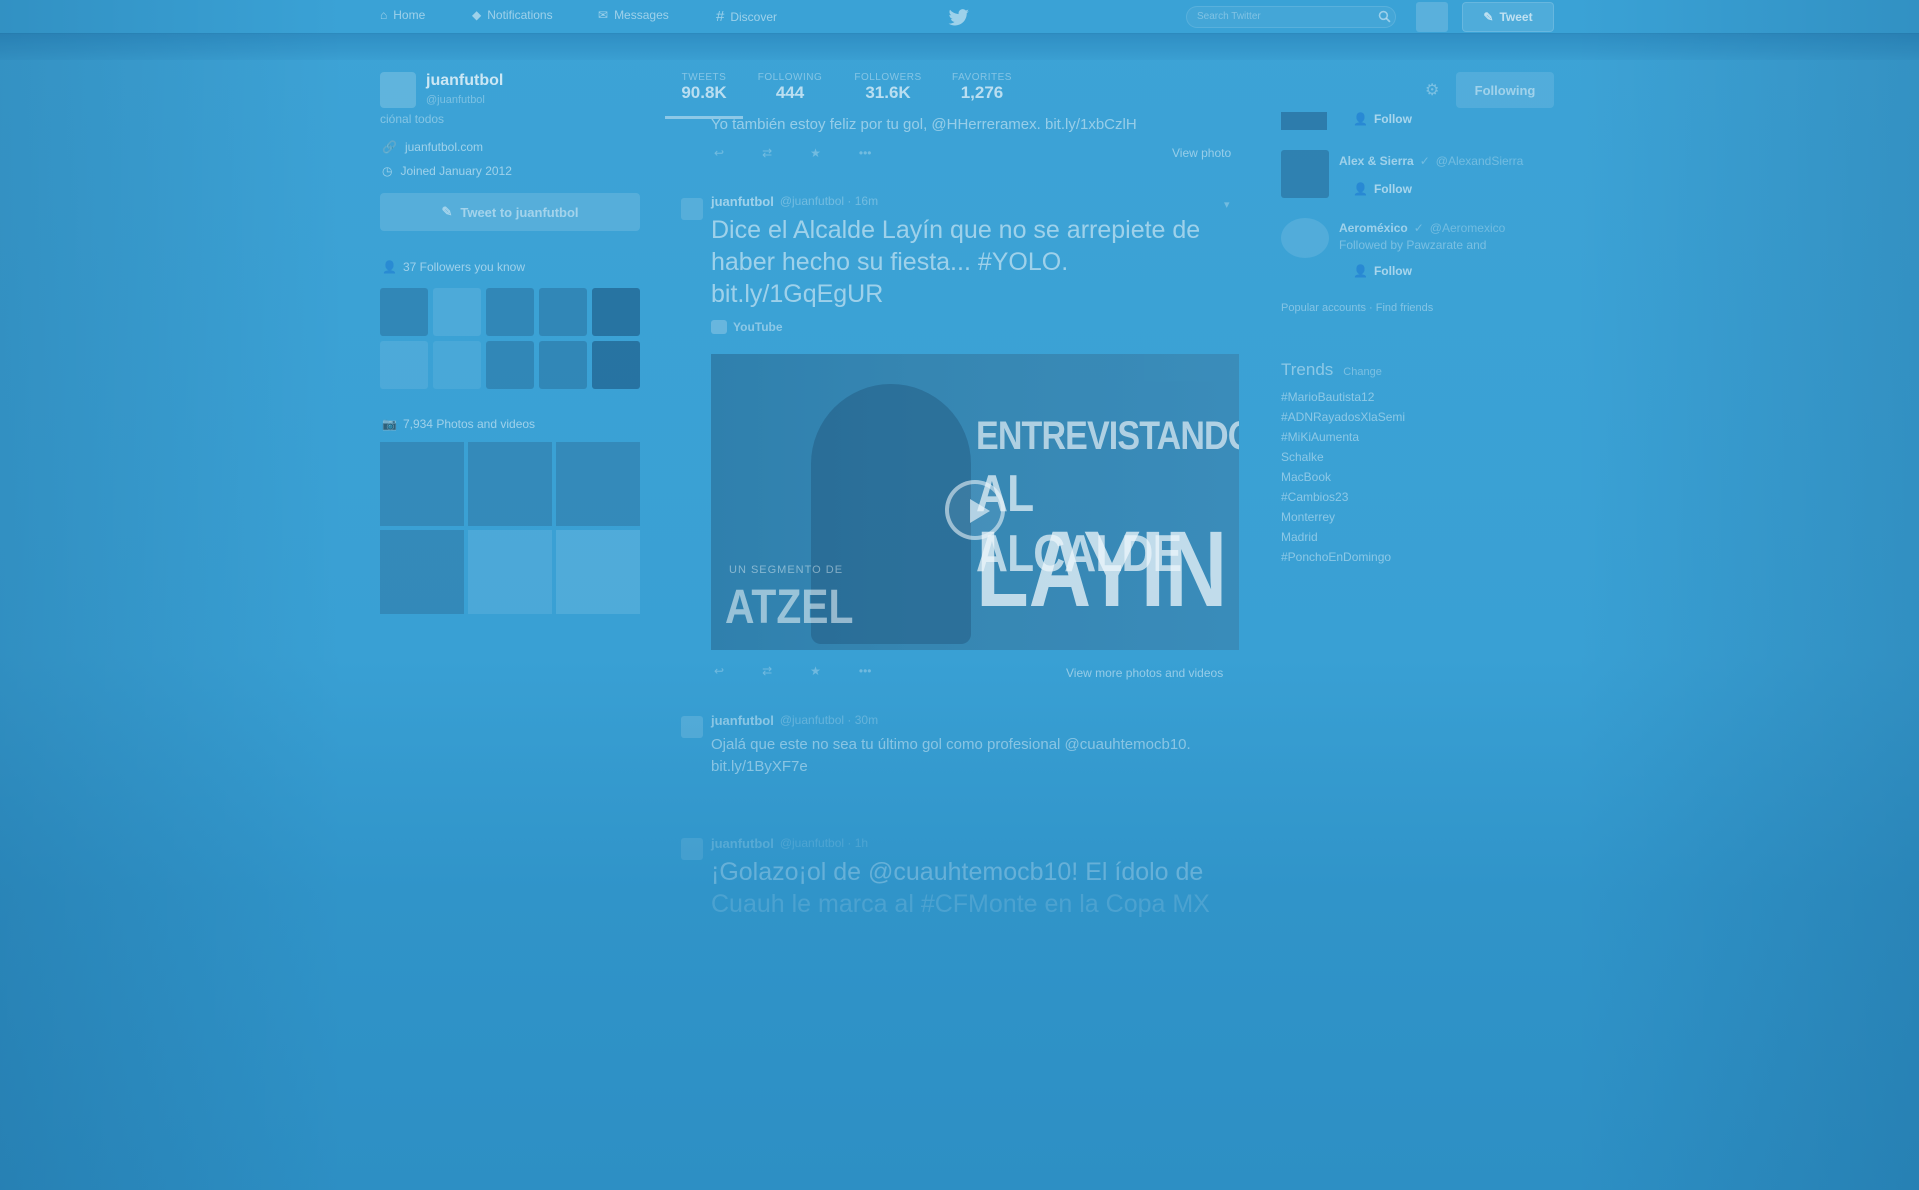 Image resolution: width=1919 pixels, height=1190 pixels. Describe the element at coordinates (982, 92) in the screenshot. I see `stat-value: 1,276` at that location.